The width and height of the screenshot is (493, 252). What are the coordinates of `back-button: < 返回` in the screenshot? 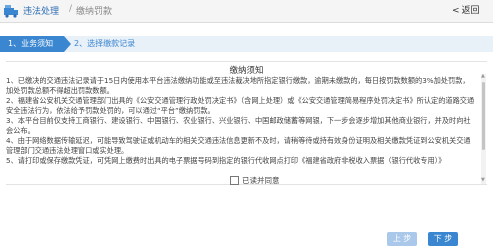 It's located at (470, 10).